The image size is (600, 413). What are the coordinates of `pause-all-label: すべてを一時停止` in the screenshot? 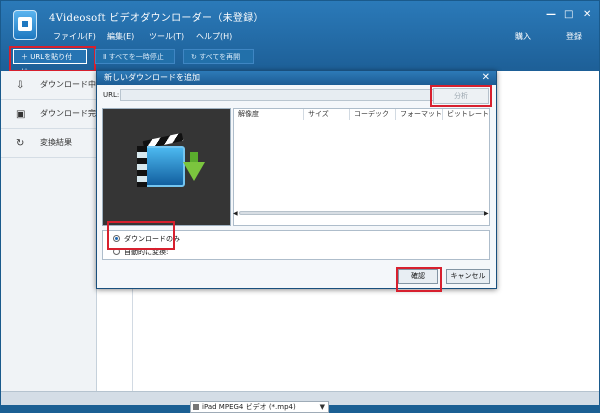 It's located at (136, 57).